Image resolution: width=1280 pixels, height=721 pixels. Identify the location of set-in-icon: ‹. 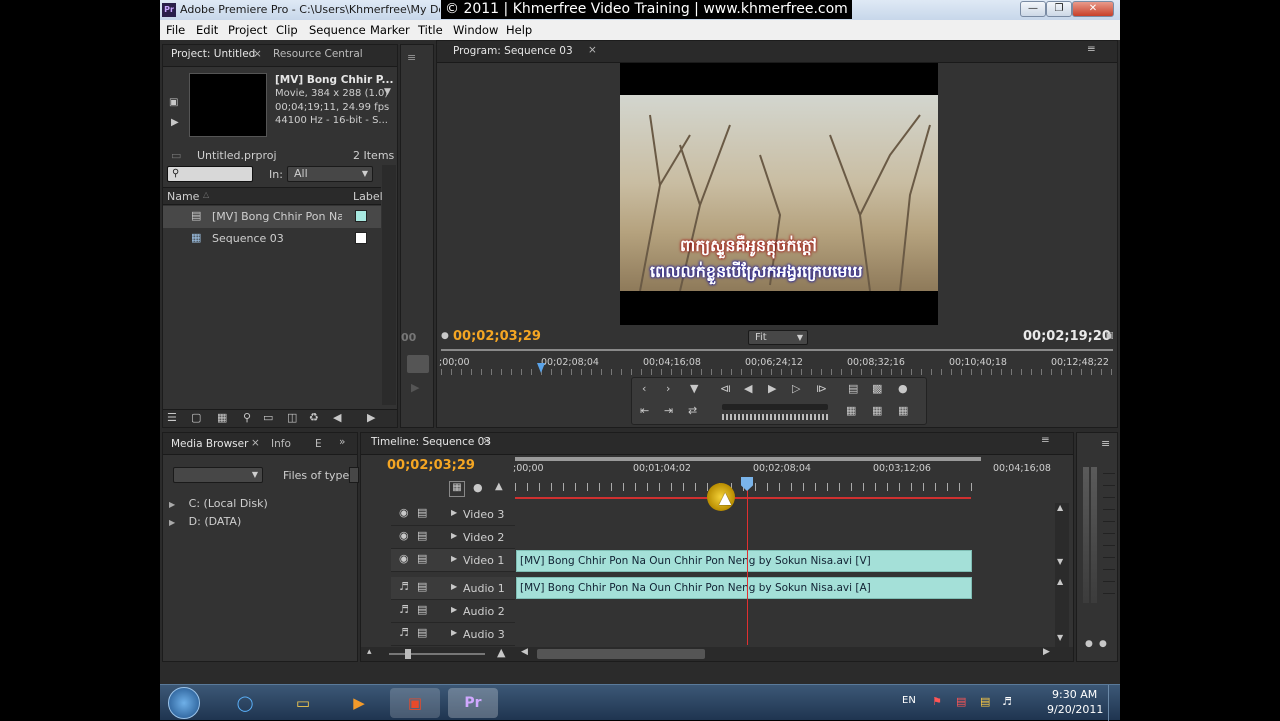
(644, 388).